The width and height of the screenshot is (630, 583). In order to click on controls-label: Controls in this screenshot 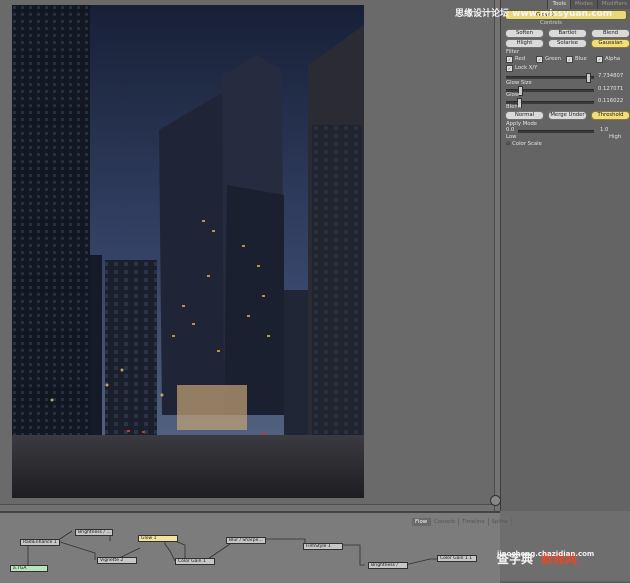, I will do `click(551, 23)`.